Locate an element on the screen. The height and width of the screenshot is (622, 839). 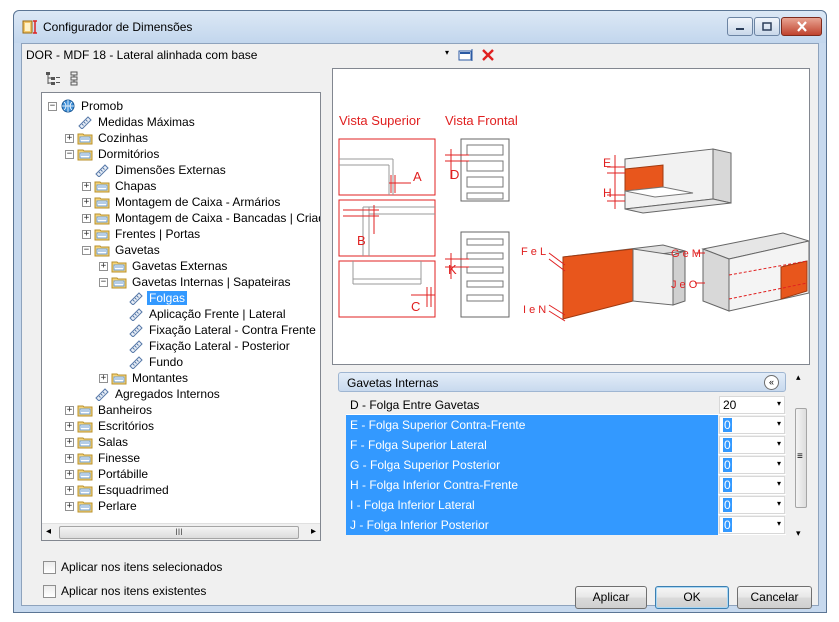
tree-node: + Chapas is located at coordinates (120, 186).